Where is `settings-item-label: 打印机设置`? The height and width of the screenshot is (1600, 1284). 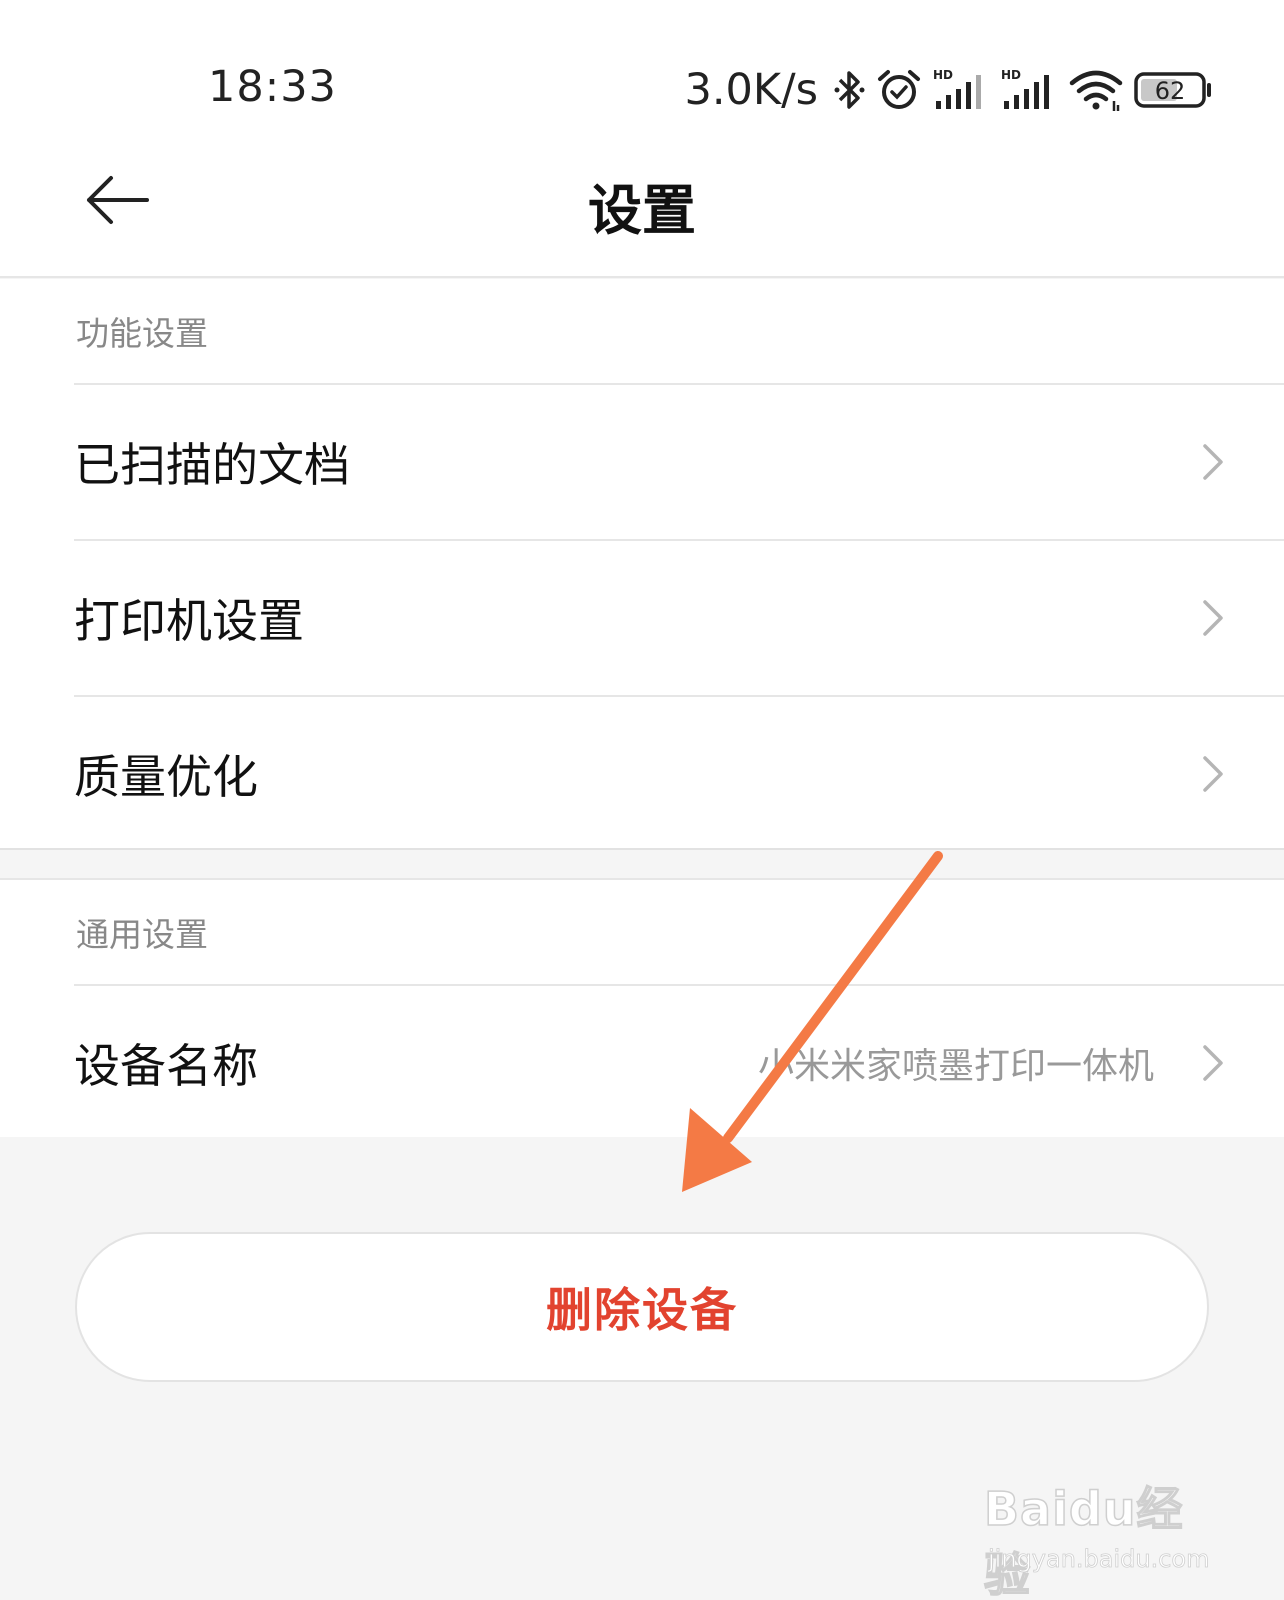 settings-item-label: 打印机设置 is located at coordinates (189, 621).